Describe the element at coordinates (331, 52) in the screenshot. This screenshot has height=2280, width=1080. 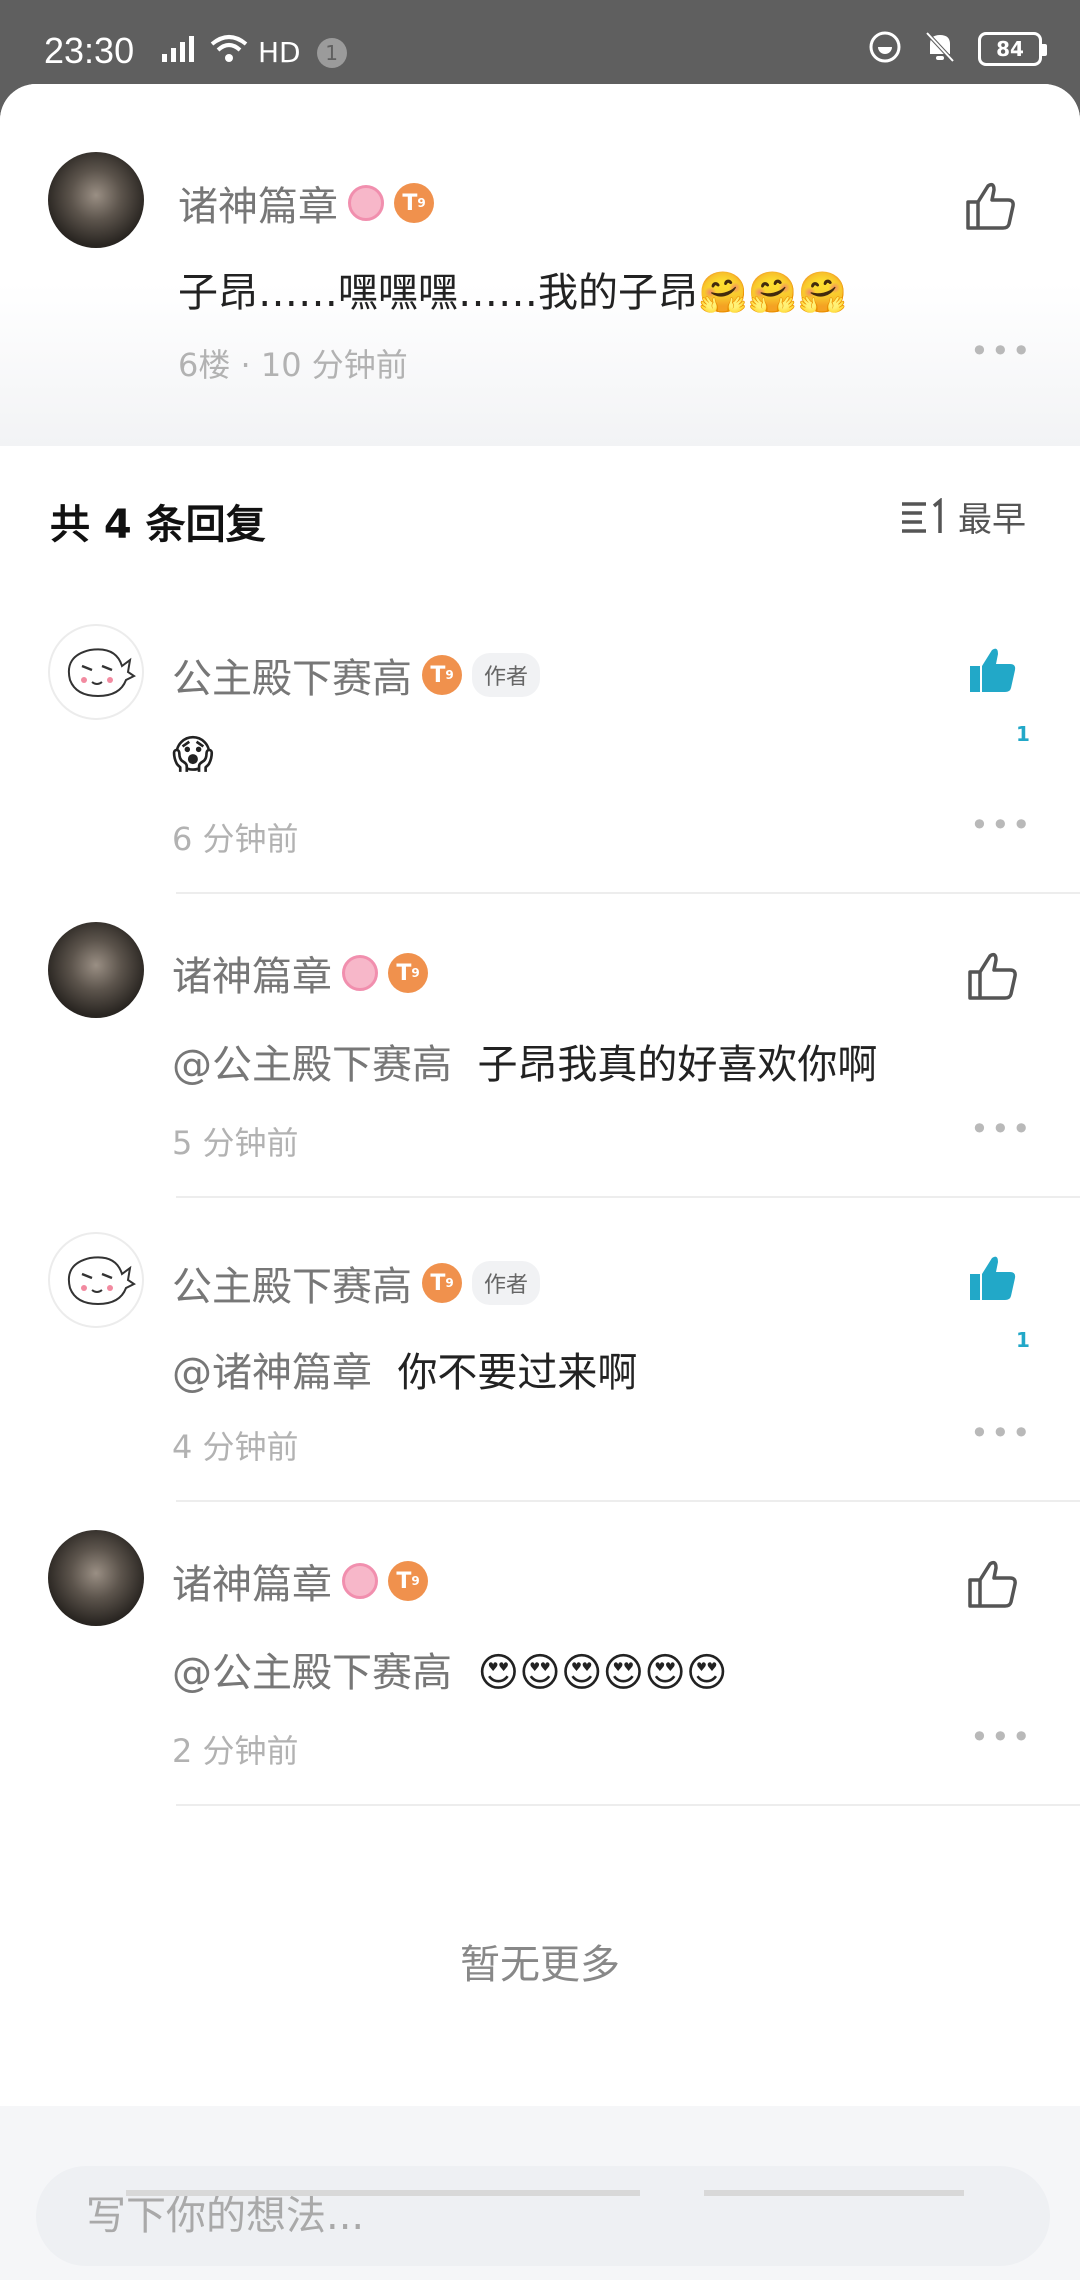
I see `notification-count-badge: 1` at that location.